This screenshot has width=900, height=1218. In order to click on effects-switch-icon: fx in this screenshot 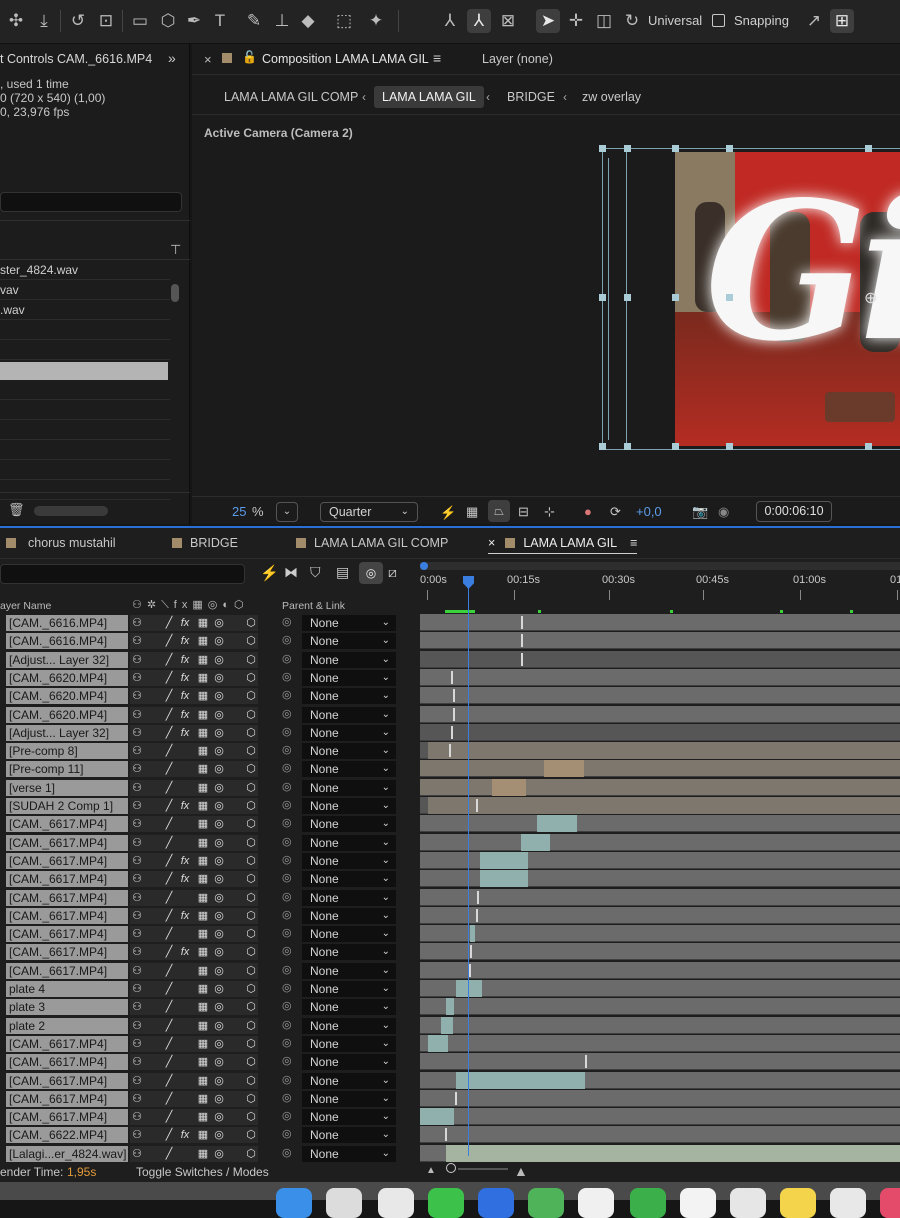, I will do `click(185, 715)`.